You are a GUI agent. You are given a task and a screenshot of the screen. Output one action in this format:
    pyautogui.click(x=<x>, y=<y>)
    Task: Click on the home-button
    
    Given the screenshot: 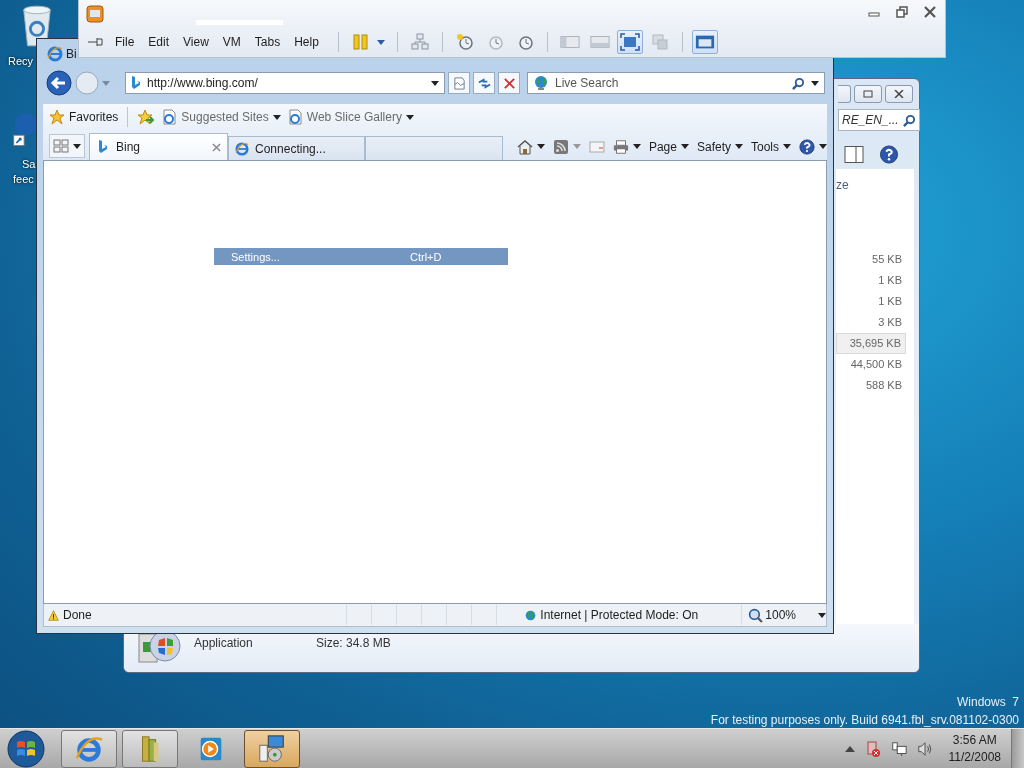 What is the action you would take?
    pyautogui.click(x=530, y=146)
    